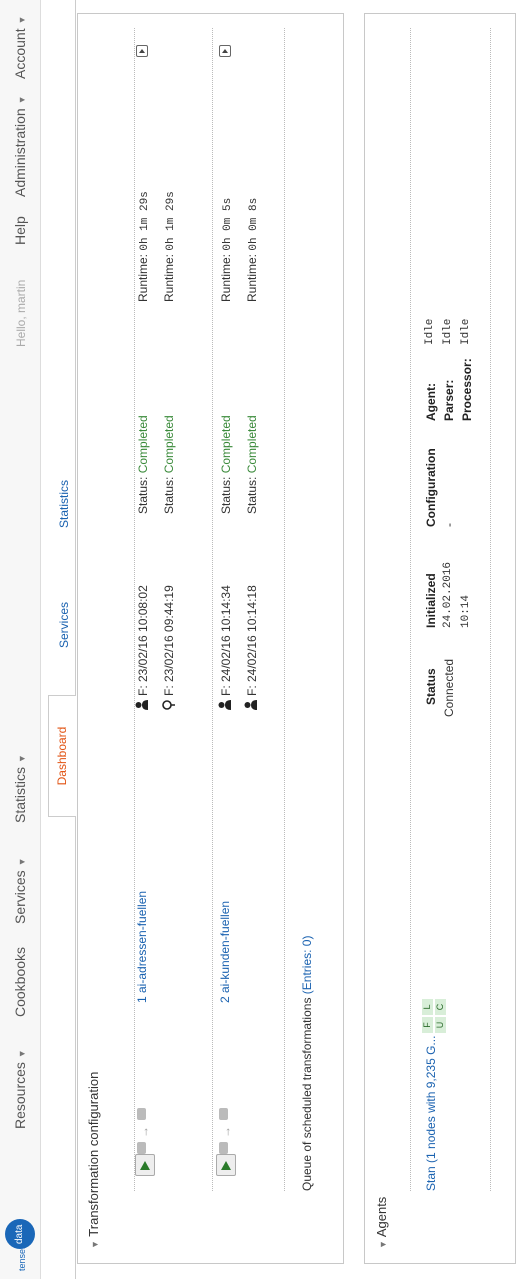 This screenshot has width=523, height=1279. Describe the element at coordinates (427, 1007) in the screenshot. I see `agent-badge: L` at that location.